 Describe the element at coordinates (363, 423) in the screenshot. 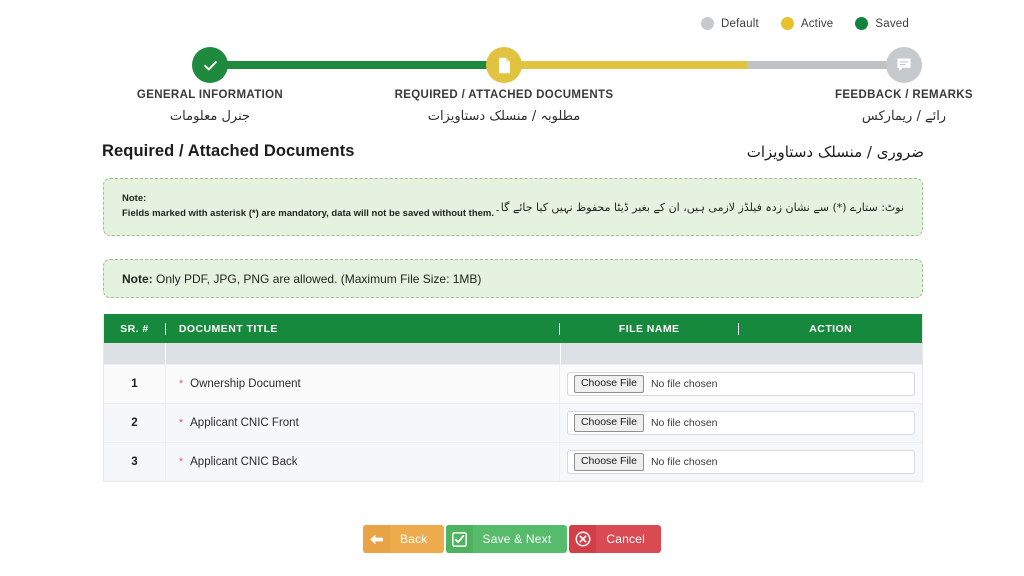

I see `row-document-title-cell: * Applicant CNIC Front` at that location.